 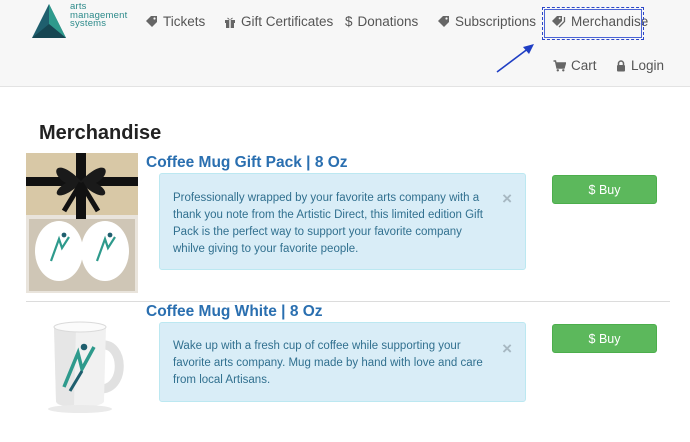 I want to click on nav-tickets-label: Tickets, so click(x=184, y=21).